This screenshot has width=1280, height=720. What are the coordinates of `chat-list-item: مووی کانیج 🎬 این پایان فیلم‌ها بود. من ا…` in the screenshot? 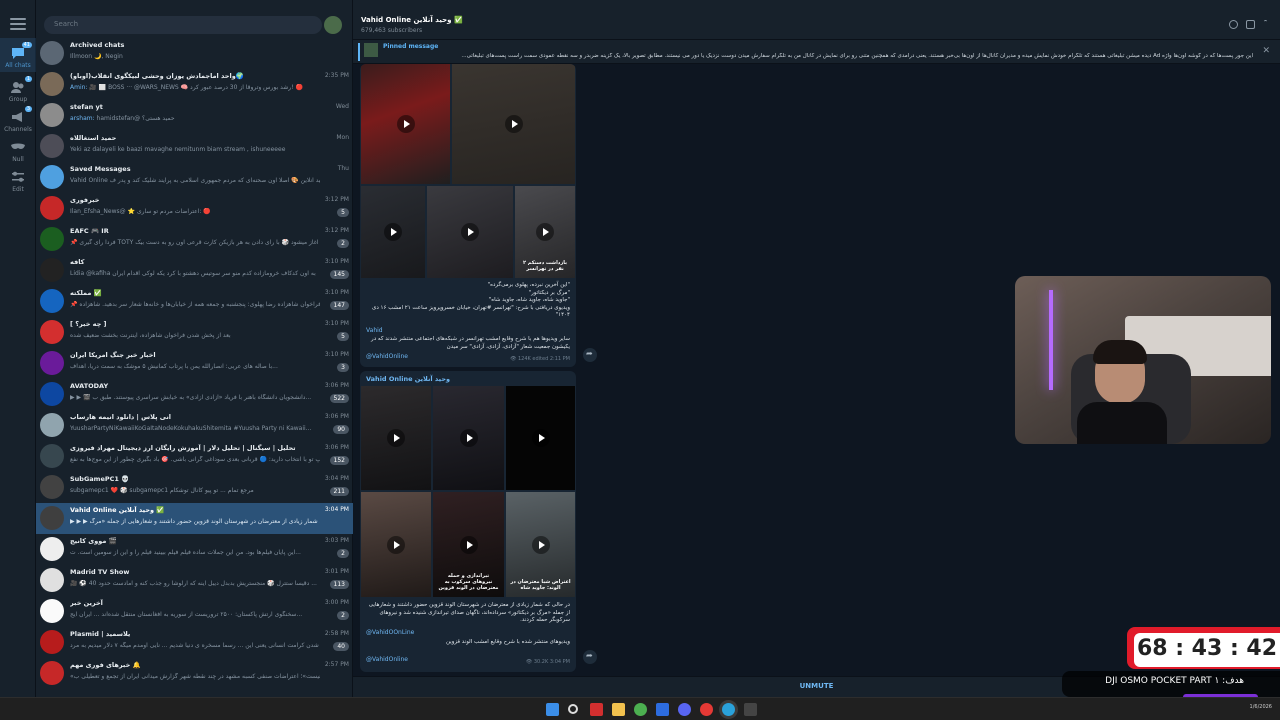 It's located at (194, 549).